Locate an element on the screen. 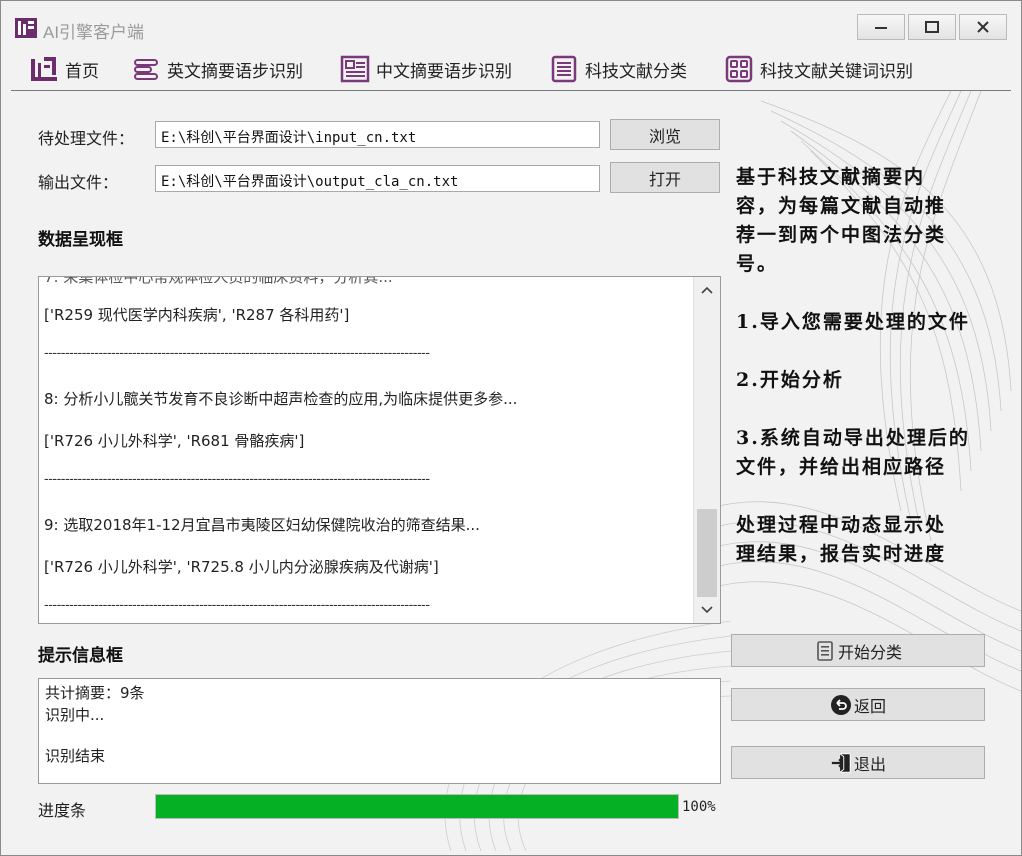  progress-fill is located at coordinates (417, 806).